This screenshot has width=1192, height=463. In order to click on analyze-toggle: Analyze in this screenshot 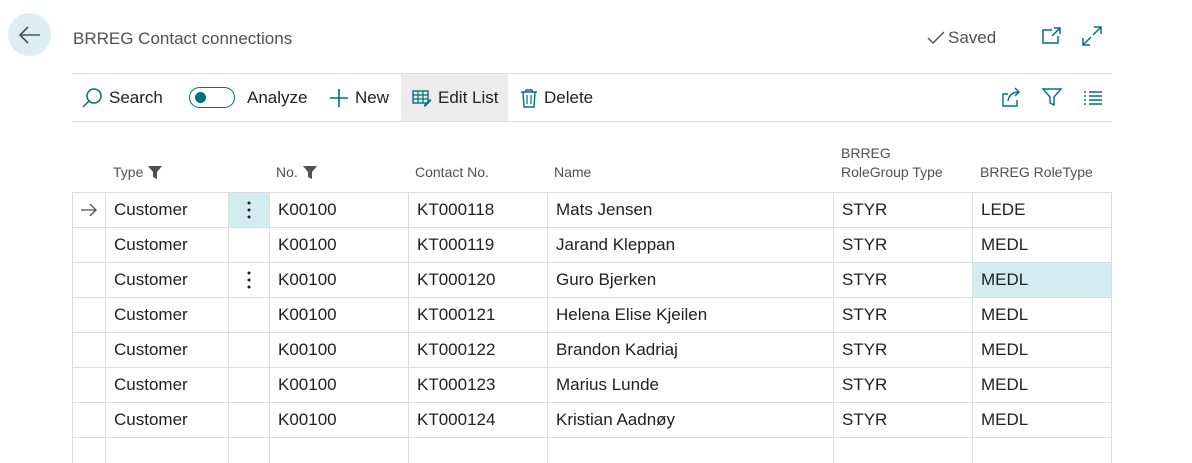, I will do `click(248, 97)`.